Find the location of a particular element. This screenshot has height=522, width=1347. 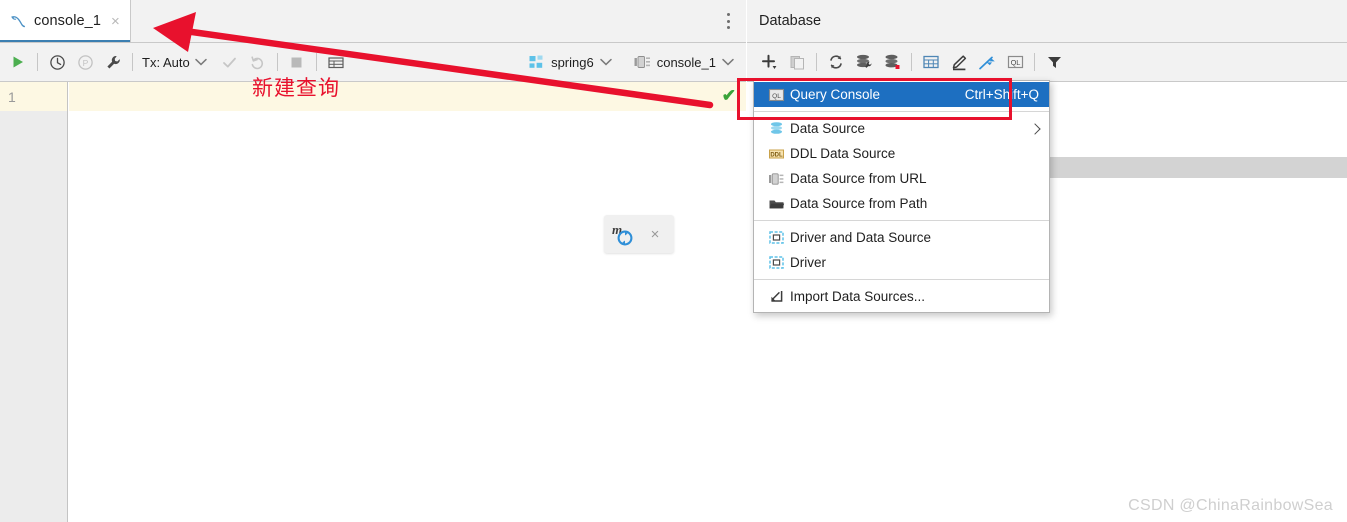

data-source-icon is located at coordinates (779, 128).